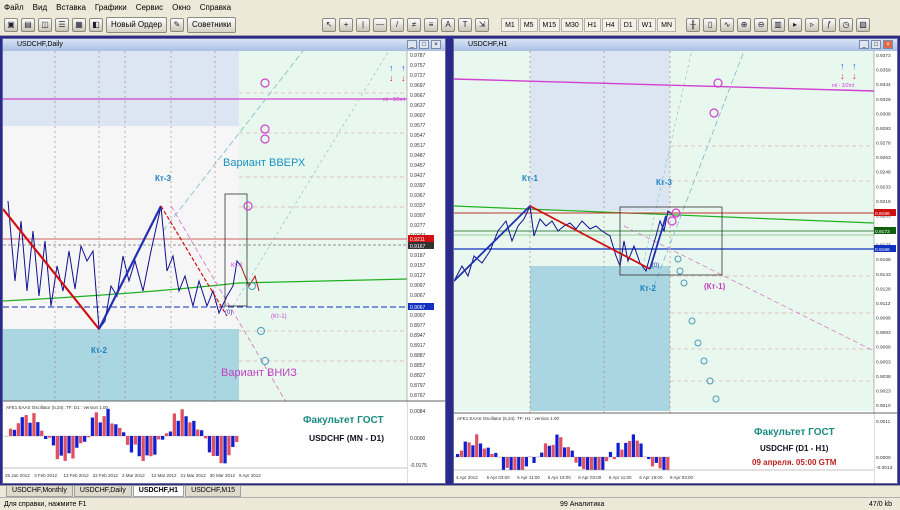 This screenshot has width=900, height=510. What do you see at coordinates (329, 24) in the screenshot?
I see `cursor-icon: ↖` at bounding box center [329, 24].